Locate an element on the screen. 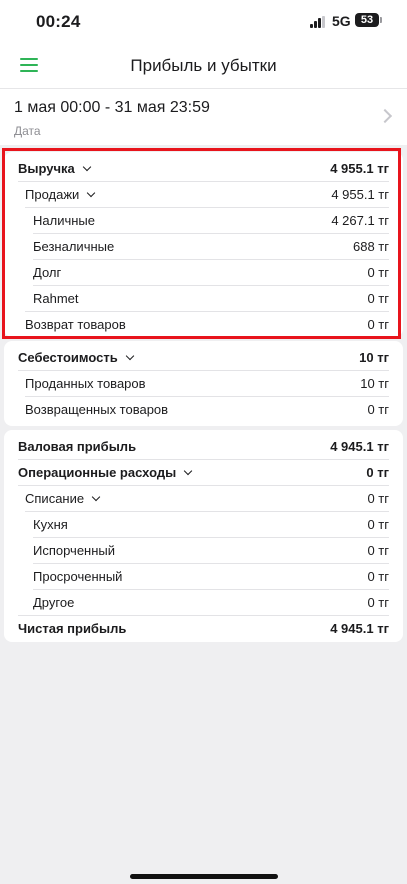 The height and width of the screenshot is (884, 407). date-range-selector: 1 мая 00:00 - 31 мая 23:59 Дата is located at coordinates (203, 116).